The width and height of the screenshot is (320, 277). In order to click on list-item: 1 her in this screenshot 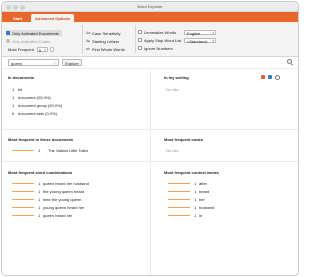, I will do `click(186, 199)`.